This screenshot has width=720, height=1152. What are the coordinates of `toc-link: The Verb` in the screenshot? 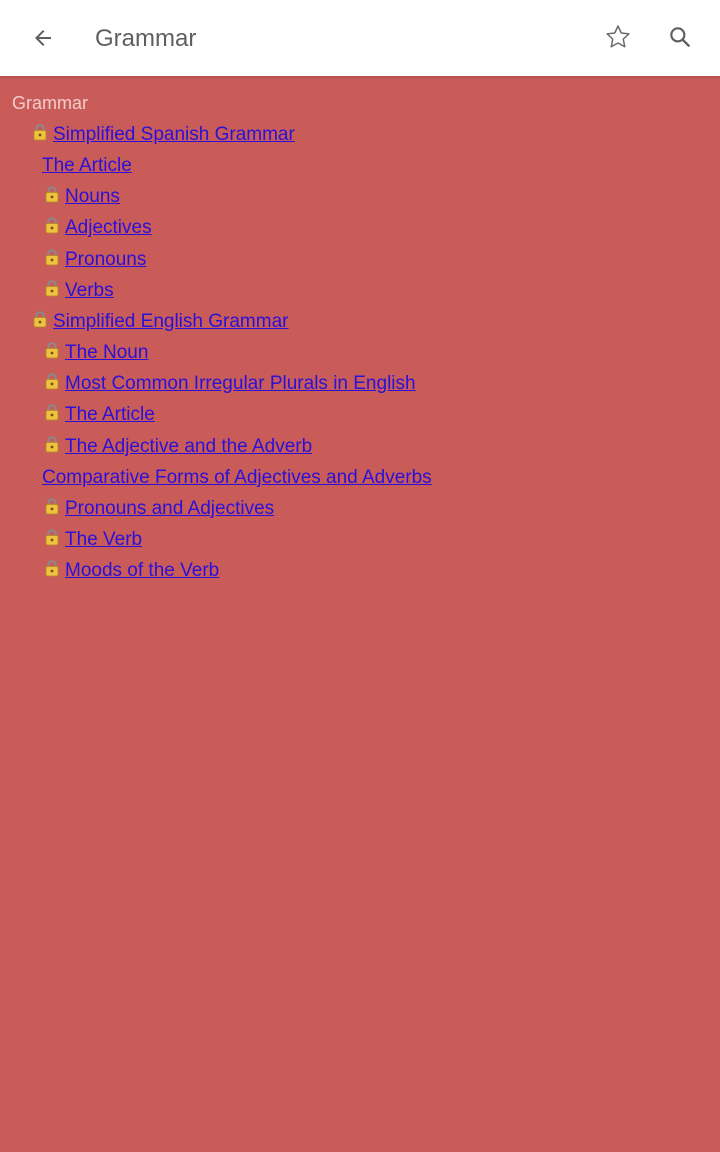 It's located at (92, 540).